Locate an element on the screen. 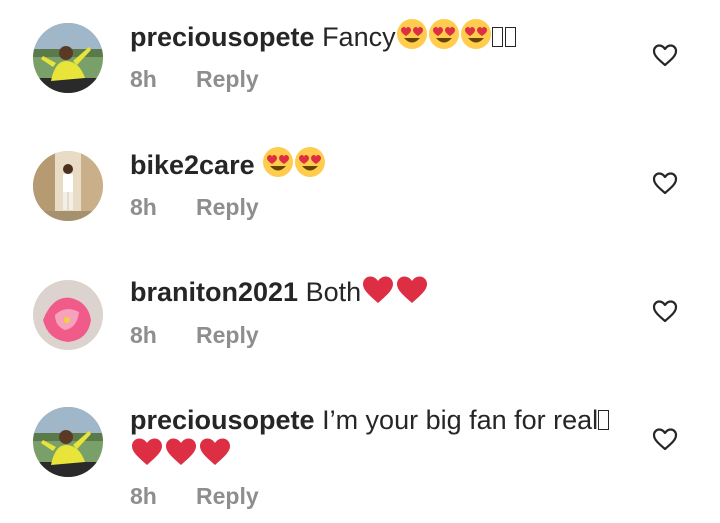 The width and height of the screenshot is (720, 523). comment-username: braniton2021 is located at coordinates (214, 292).